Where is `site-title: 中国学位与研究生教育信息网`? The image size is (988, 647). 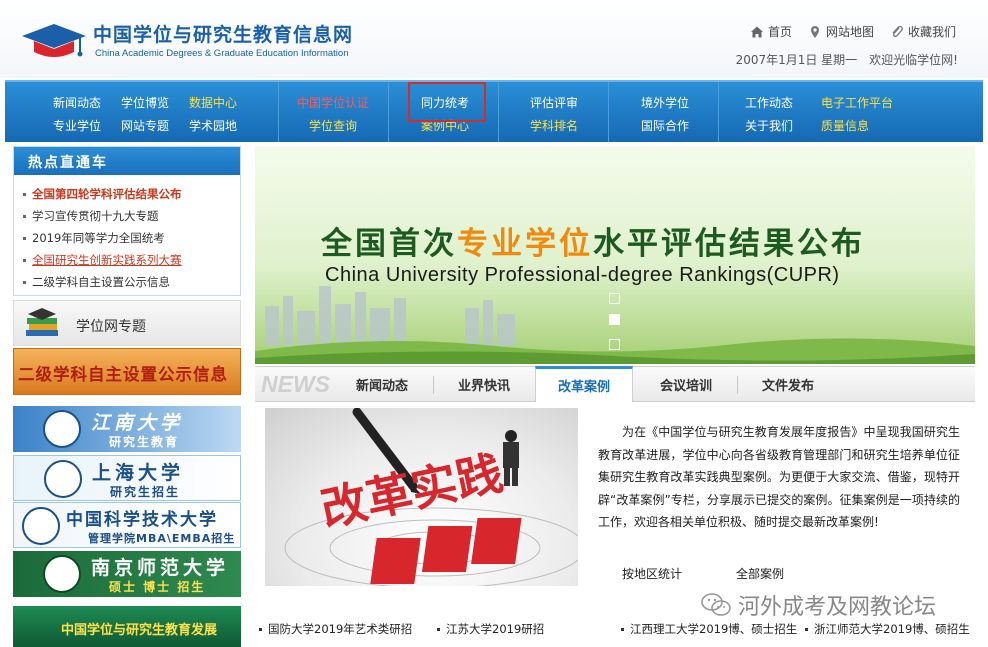 site-title: 中国学位与研究生教育信息网 is located at coordinates (223, 33).